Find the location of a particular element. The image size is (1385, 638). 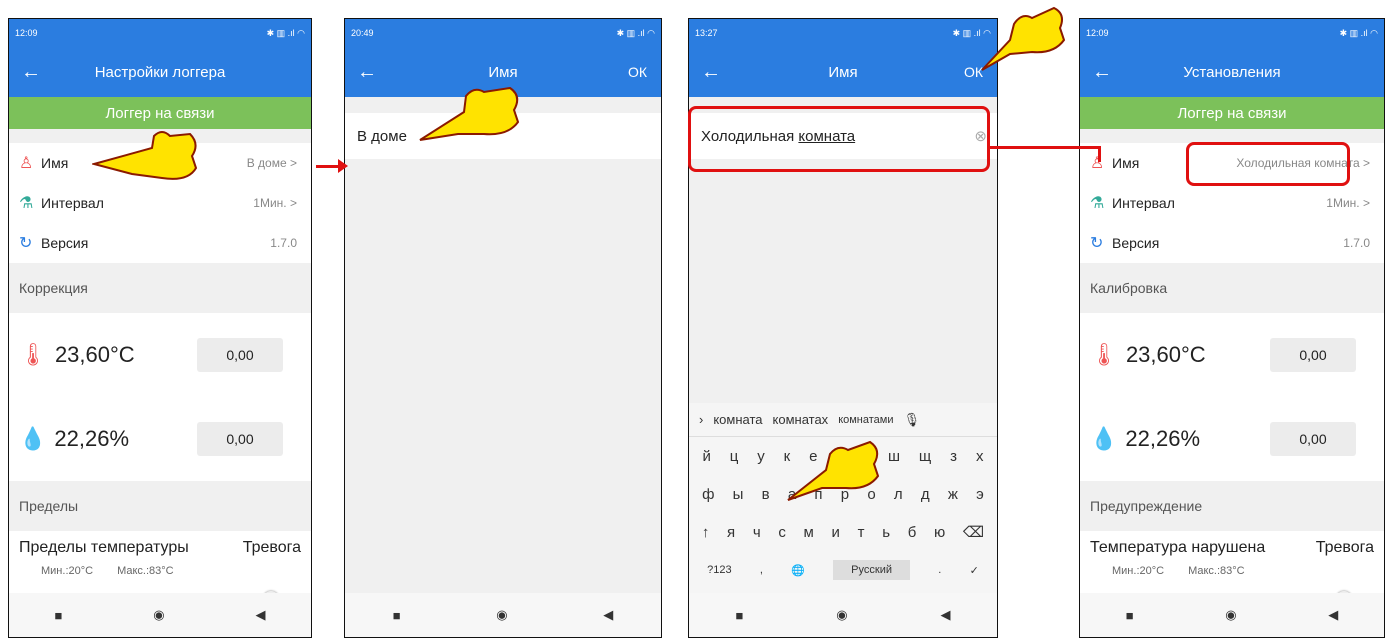

key: щ is located at coordinates (925, 456).